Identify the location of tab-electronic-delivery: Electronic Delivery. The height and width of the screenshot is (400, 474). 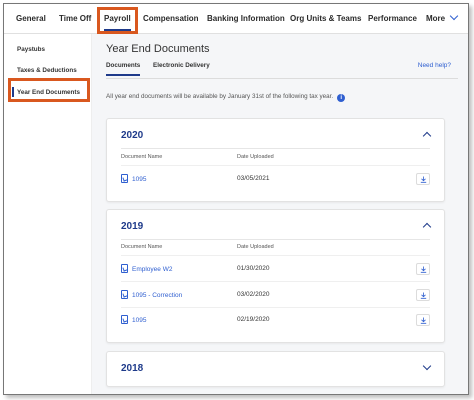
(181, 65).